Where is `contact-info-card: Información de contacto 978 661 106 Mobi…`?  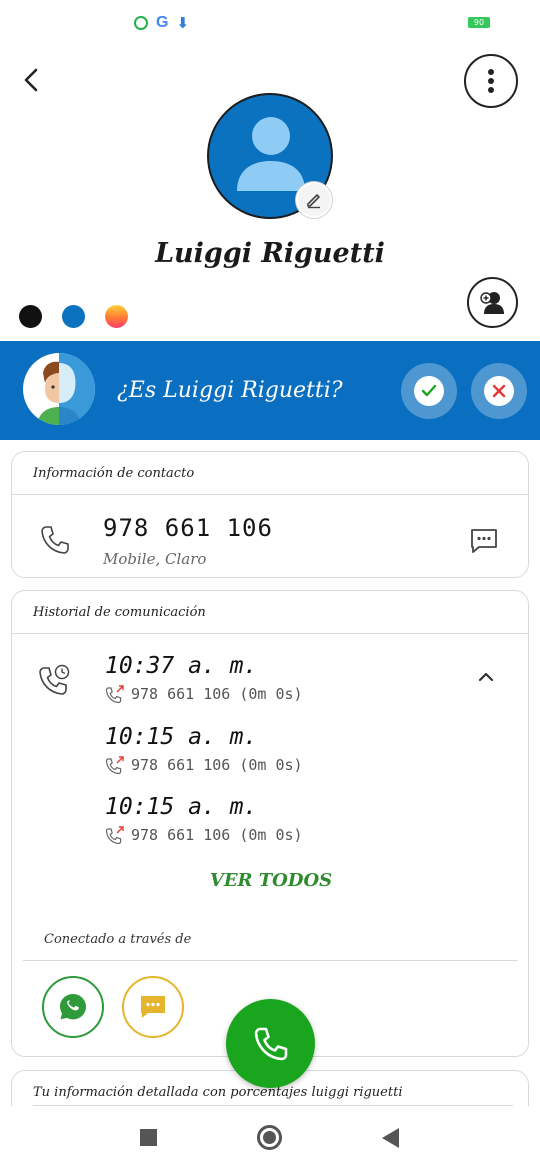
contact-info-card: Información de contacto 978 661 106 Mobi… is located at coordinates (270, 514).